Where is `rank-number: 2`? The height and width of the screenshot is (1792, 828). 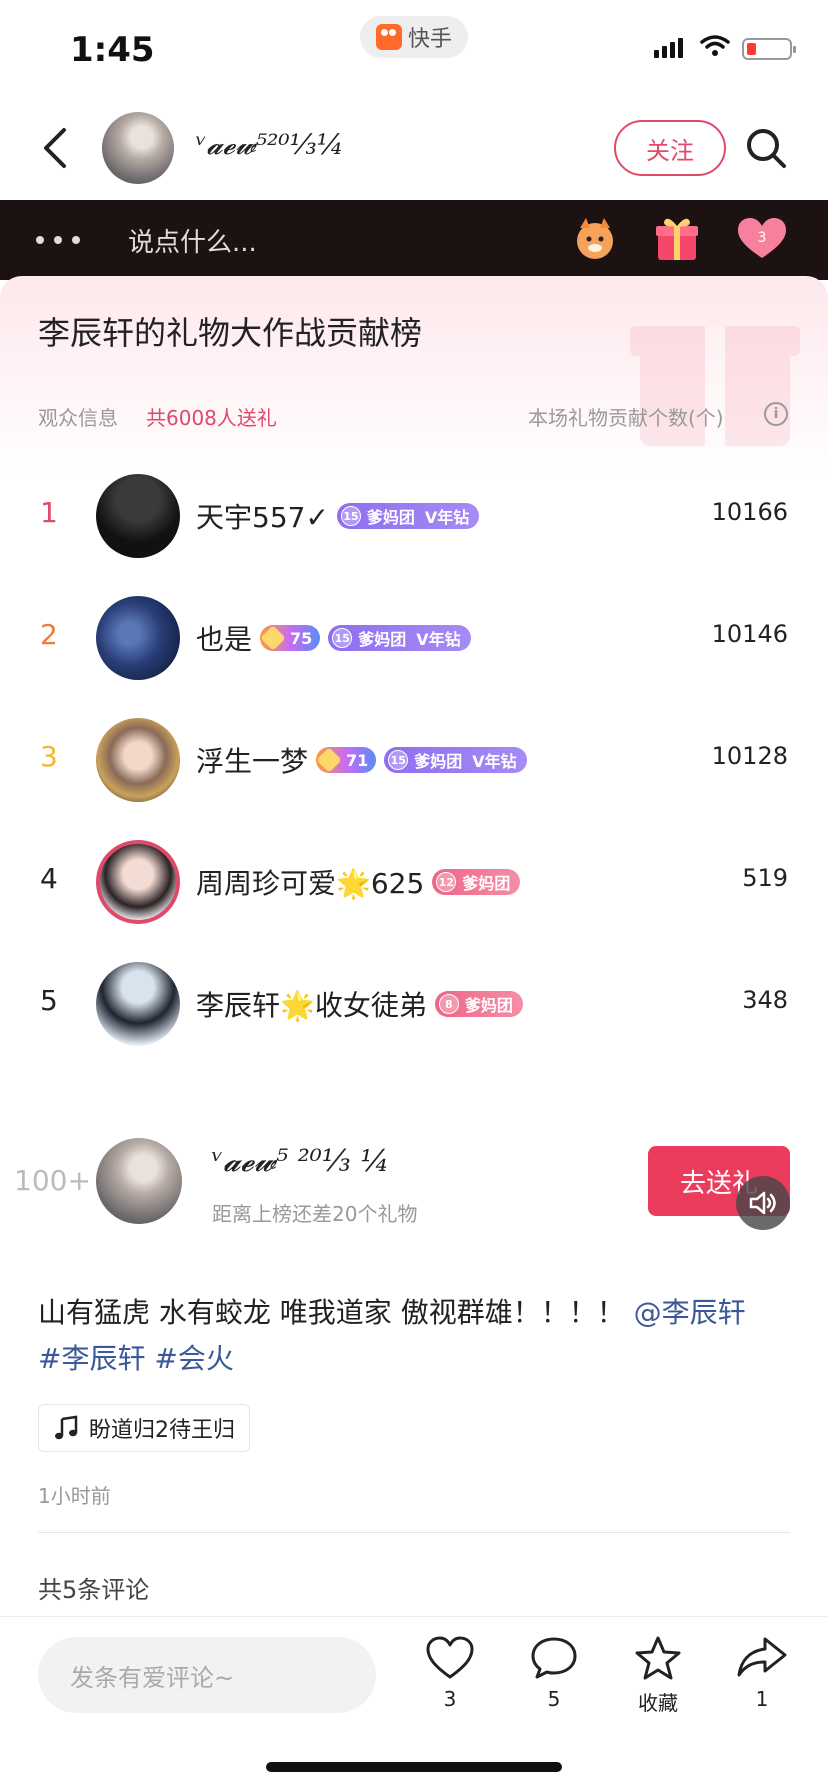 rank-number: 2 is located at coordinates (49, 634).